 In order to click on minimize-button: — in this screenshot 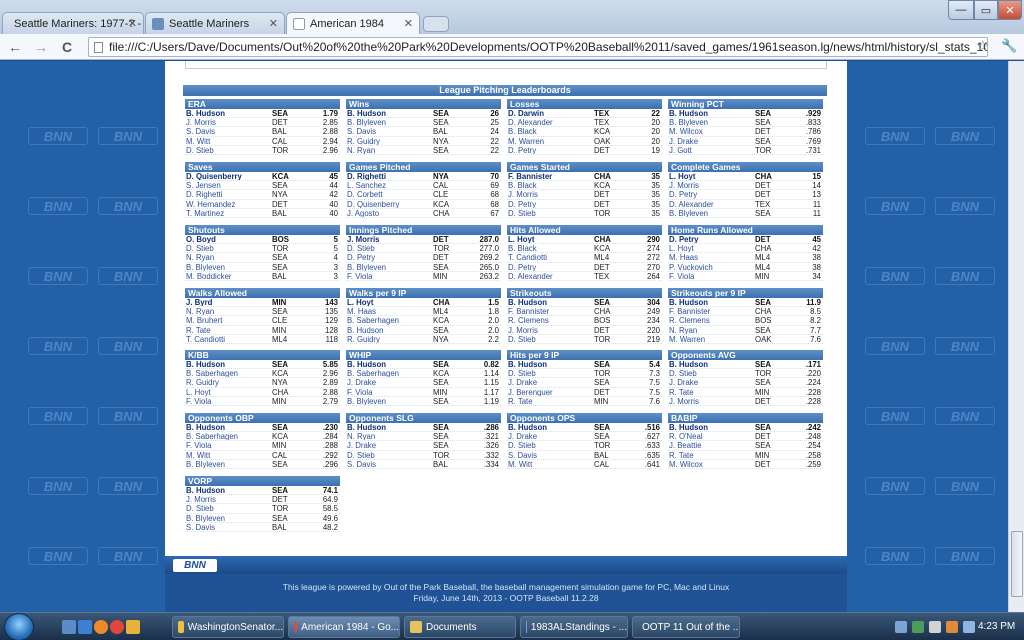, I will do `click(961, 10)`.